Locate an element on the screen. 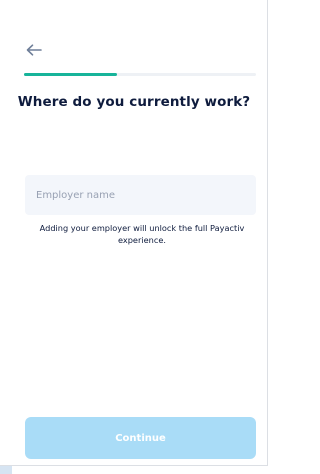 Image resolution: width=320 pixels, height=474 pixels. progress-bar-fill is located at coordinates (70, 74).